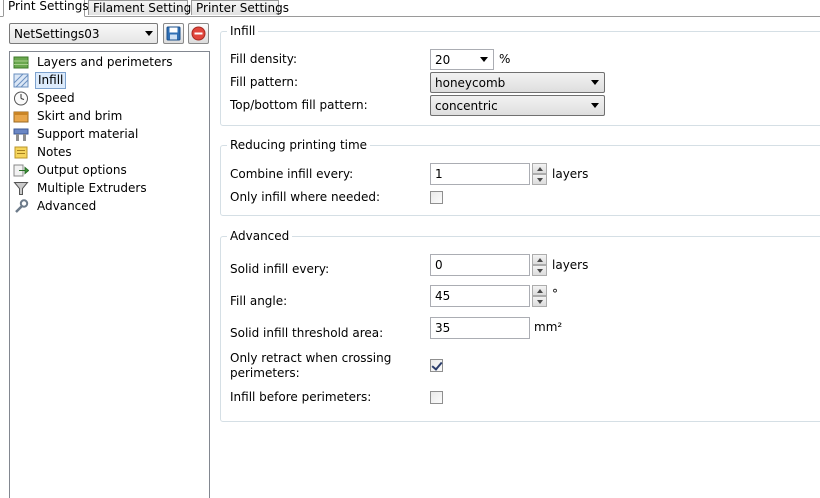  Describe the element at coordinates (82, 170) in the screenshot. I see `tree-item-label: Output options` at that location.